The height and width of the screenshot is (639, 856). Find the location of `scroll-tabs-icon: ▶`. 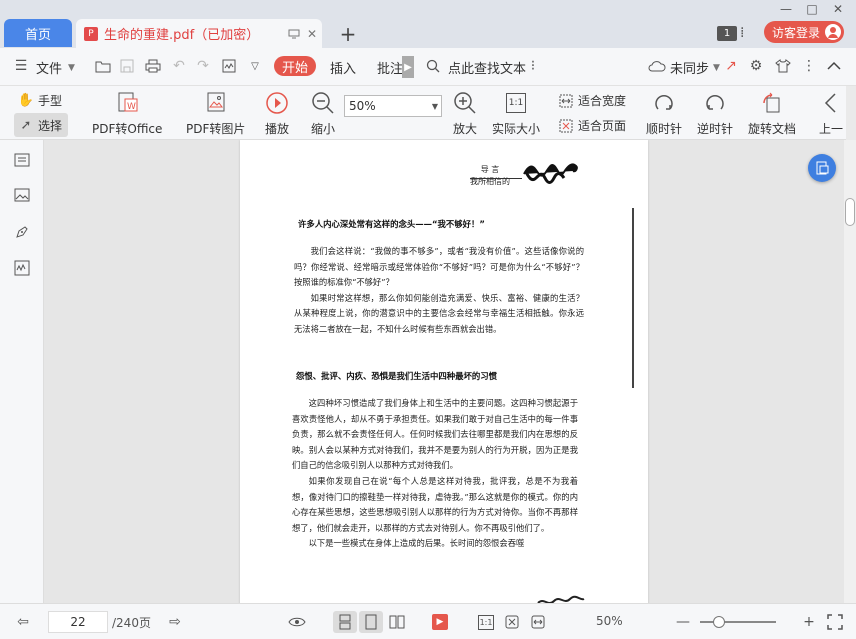

scroll-tabs-icon: ▶ is located at coordinates (408, 67).